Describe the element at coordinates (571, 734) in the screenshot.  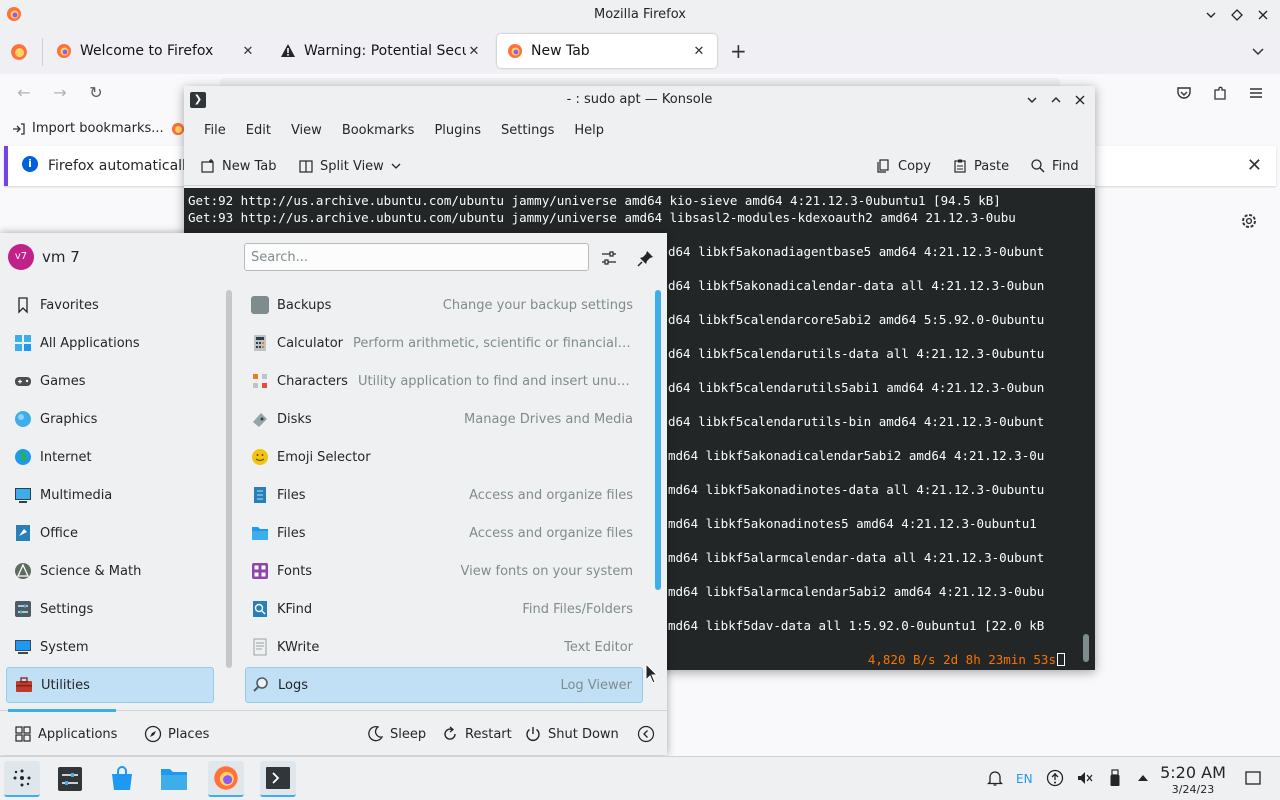
I see `shutdown-button: Shut Down` at that location.